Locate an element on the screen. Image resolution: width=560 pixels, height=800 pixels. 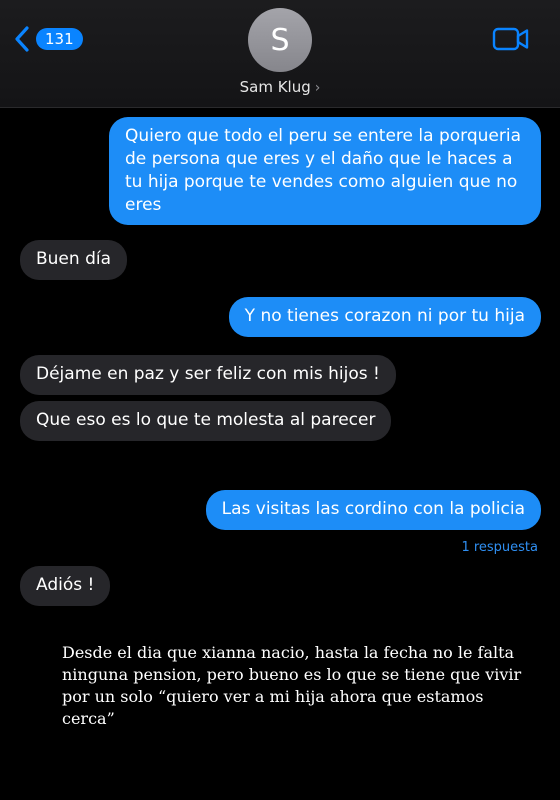
avatar-initial: S is located at coordinates (280, 40).